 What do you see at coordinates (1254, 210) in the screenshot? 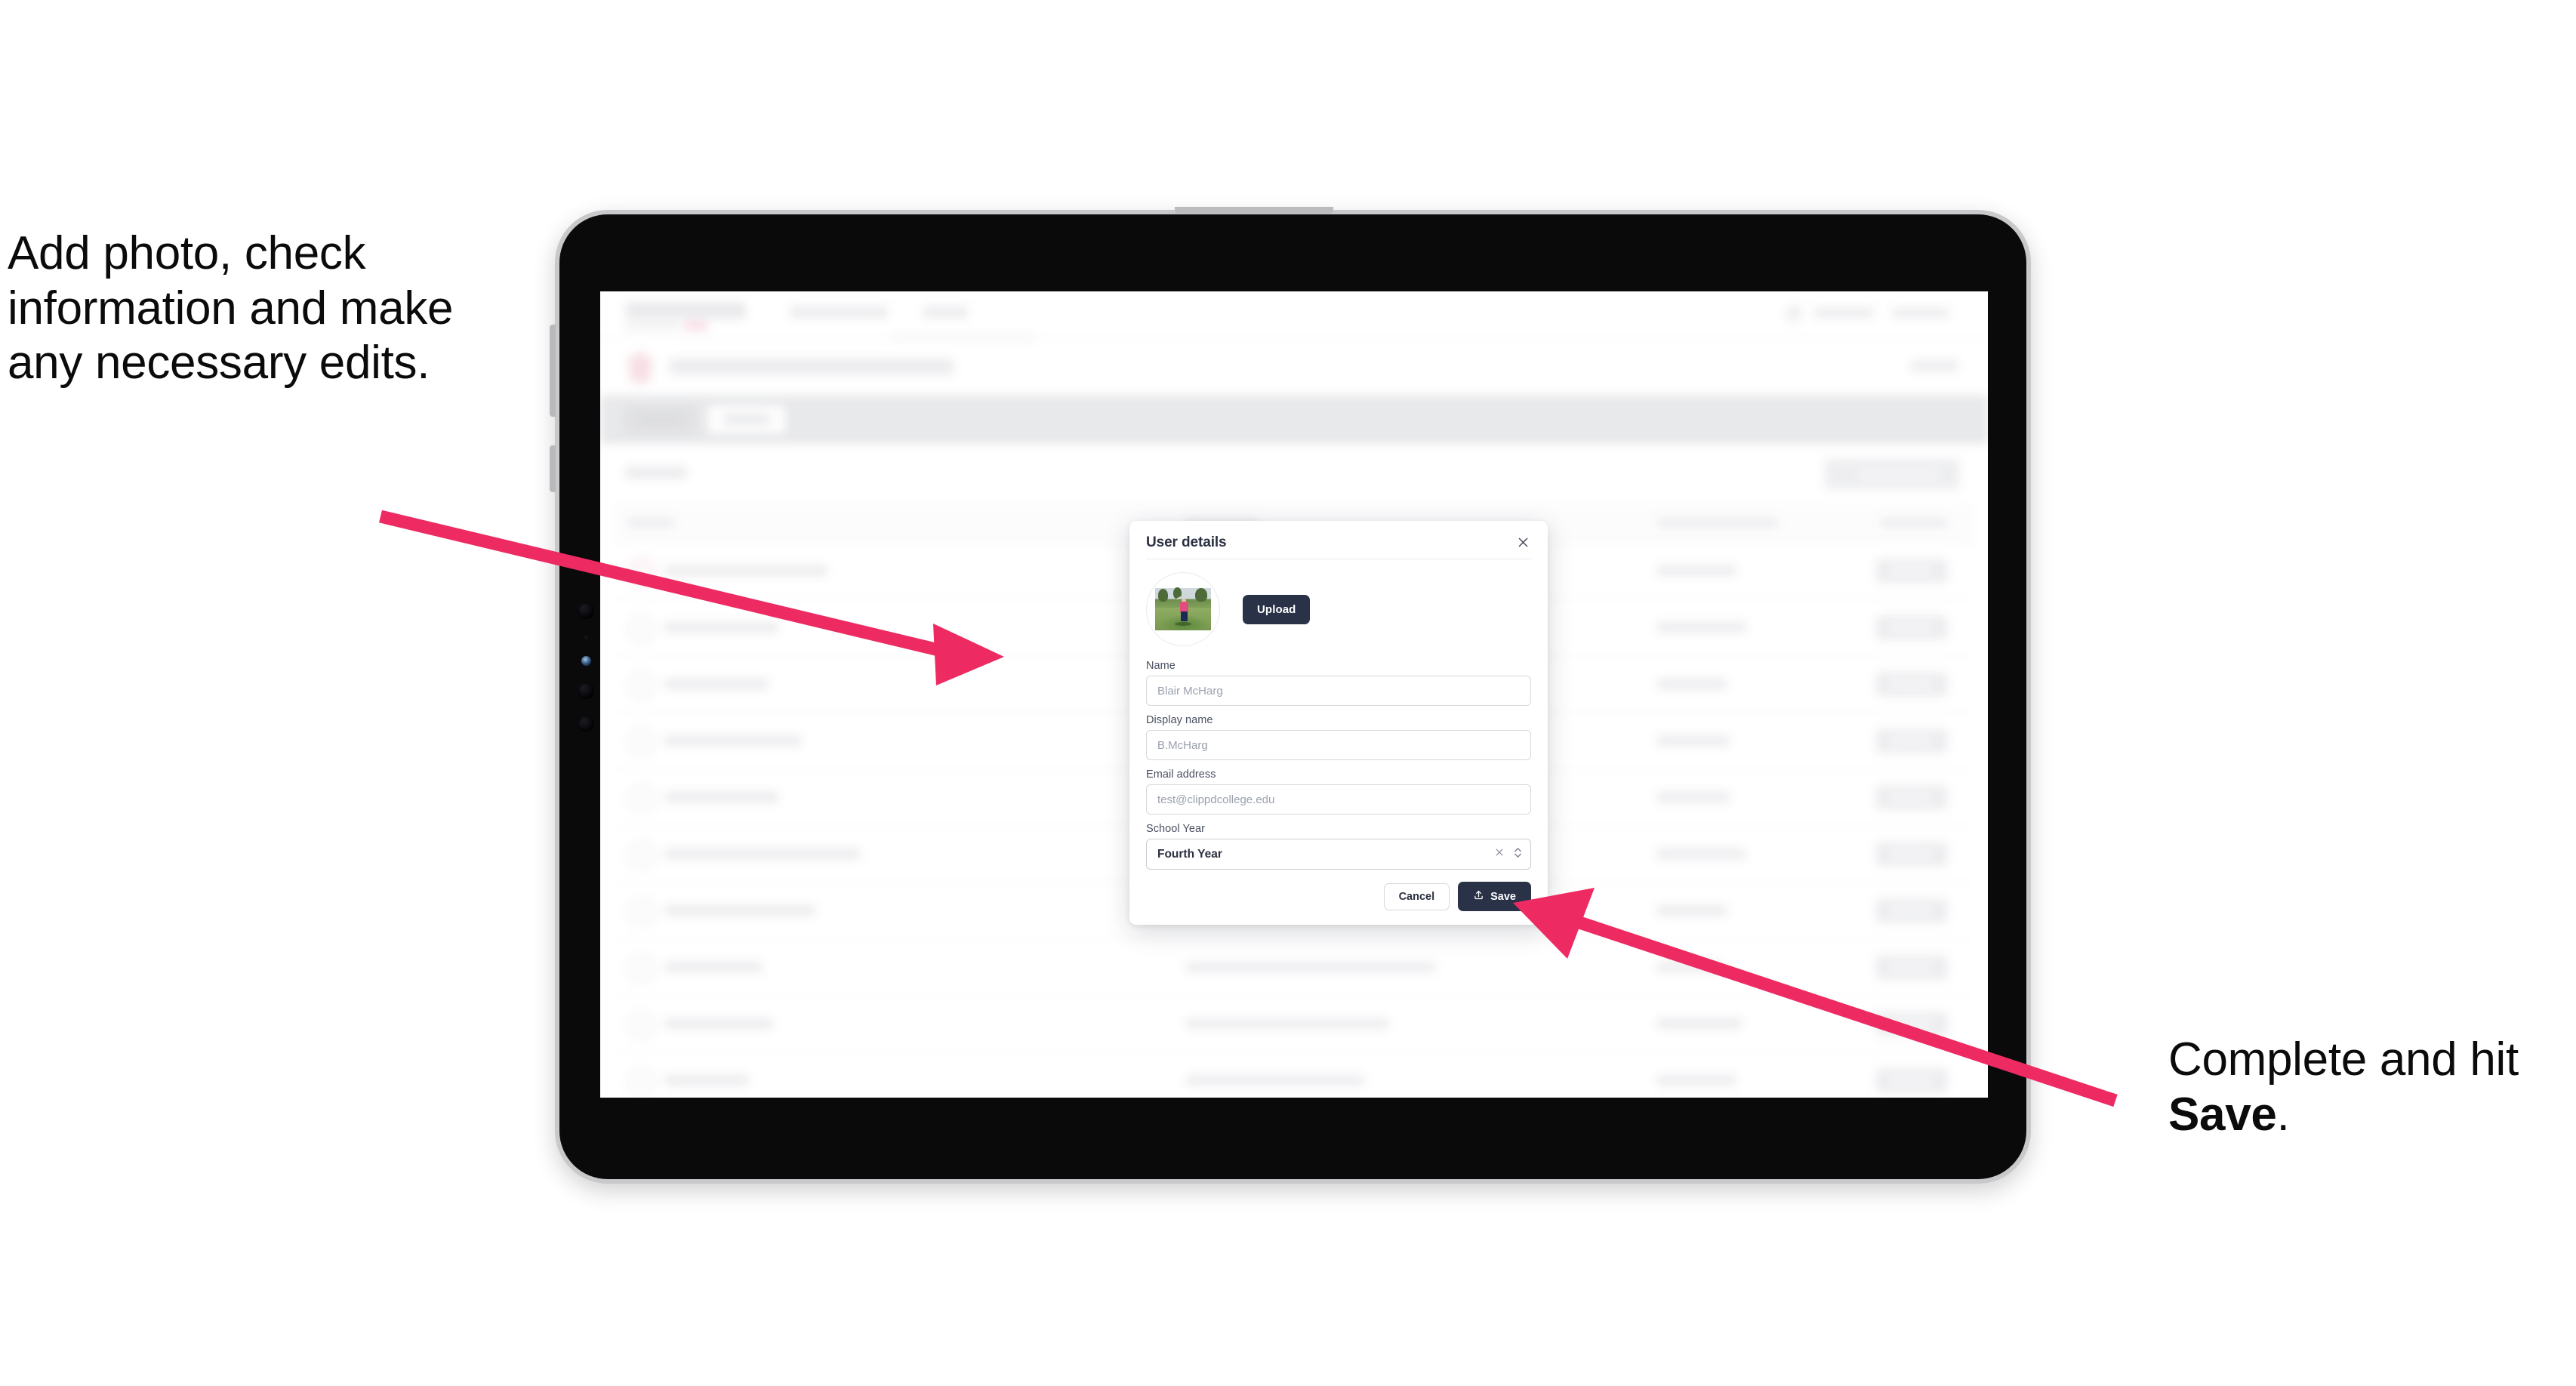
I see `device-antenna-band` at bounding box center [1254, 210].